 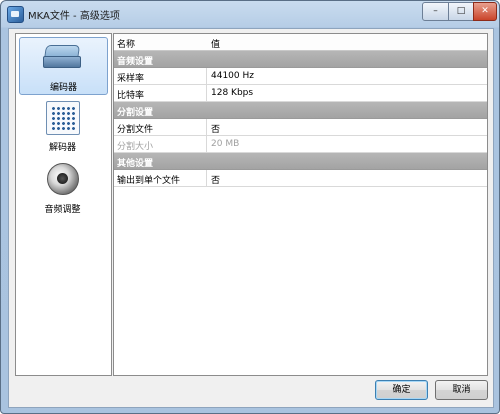 What do you see at coordinates (300, 76) in the screenshot?
I see `property-row-sample-rate: 采样率 44100 Hz` at bounding box center [300, 76].